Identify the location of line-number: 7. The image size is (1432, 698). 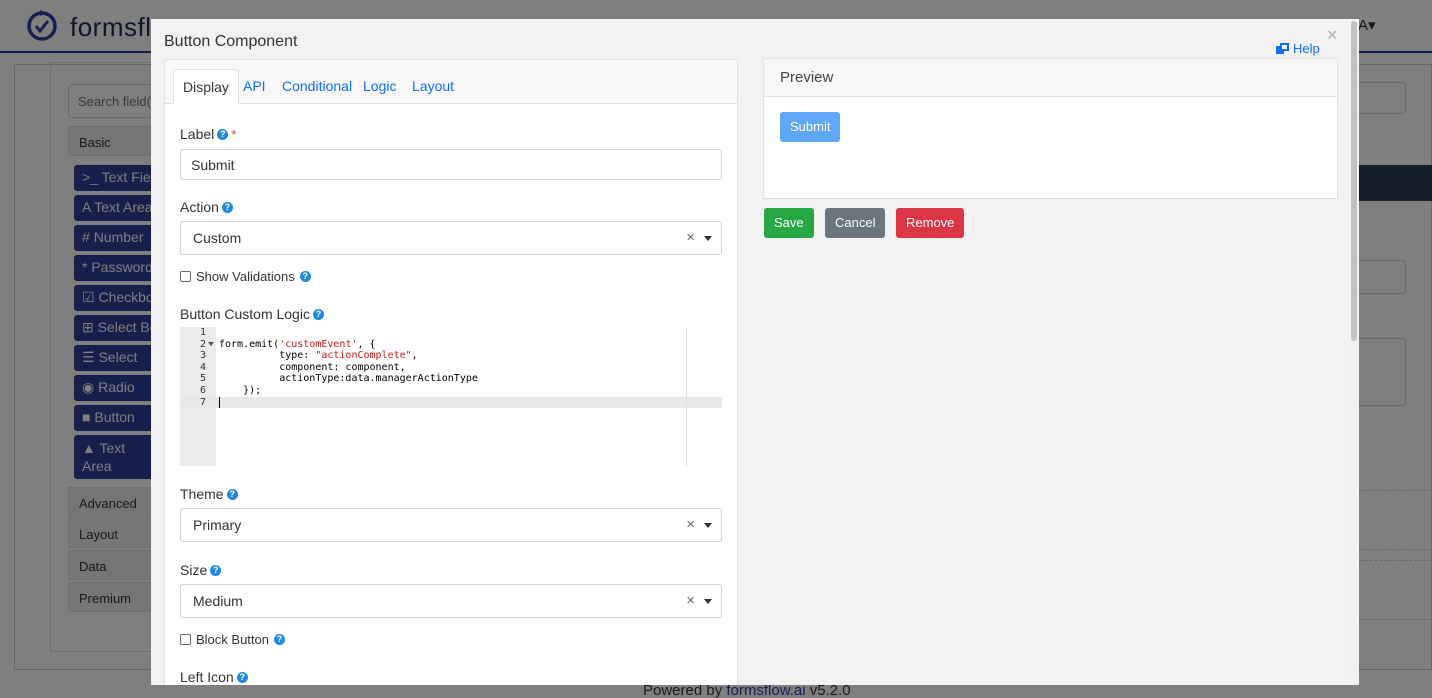
(202, 402).